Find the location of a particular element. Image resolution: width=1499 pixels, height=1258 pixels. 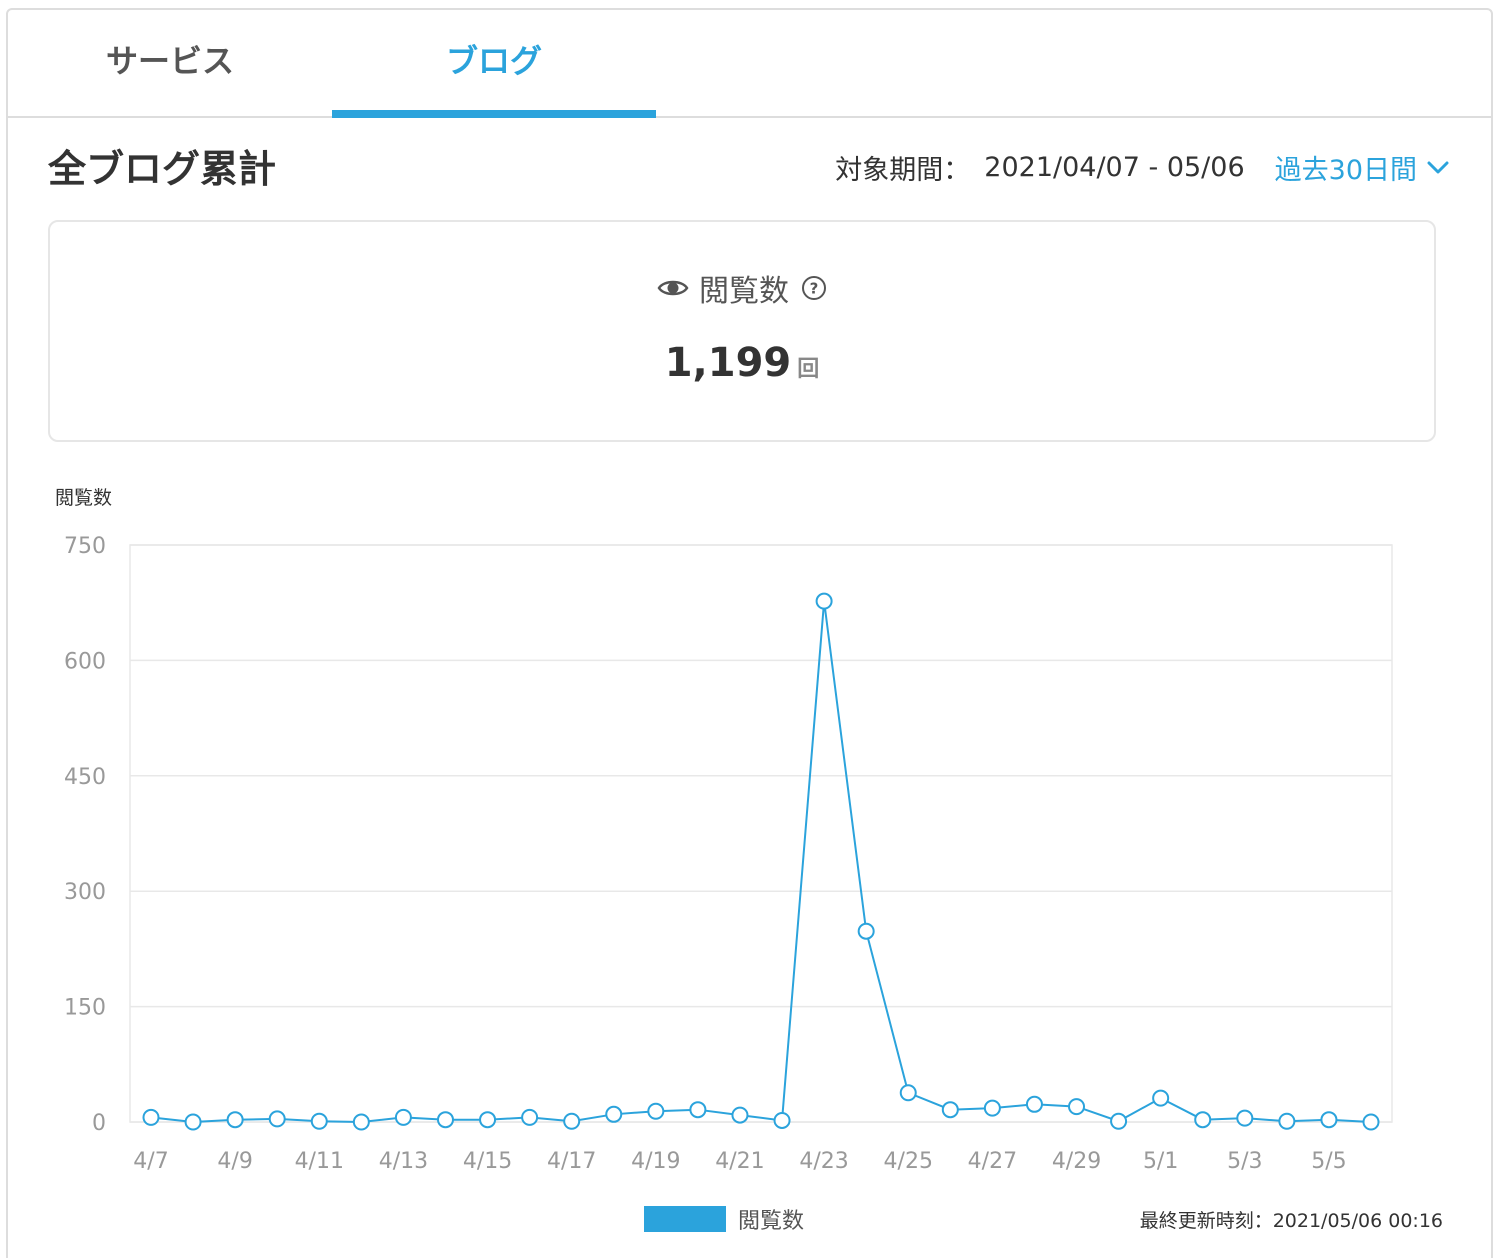

y-axis-title: 閲覧数 is located at coordinates (83, 498).